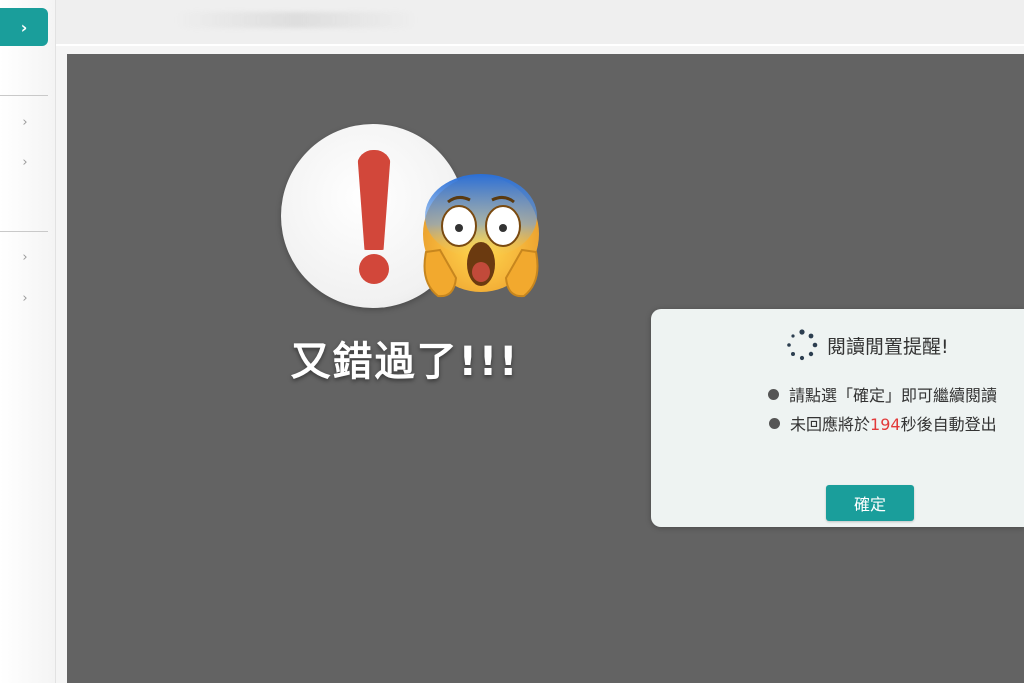 This screenshot has width=1024, height=683. Describe the element at coordinates (885, 424) in the screenshot. I see `countdown-seconds: 194` at that location.